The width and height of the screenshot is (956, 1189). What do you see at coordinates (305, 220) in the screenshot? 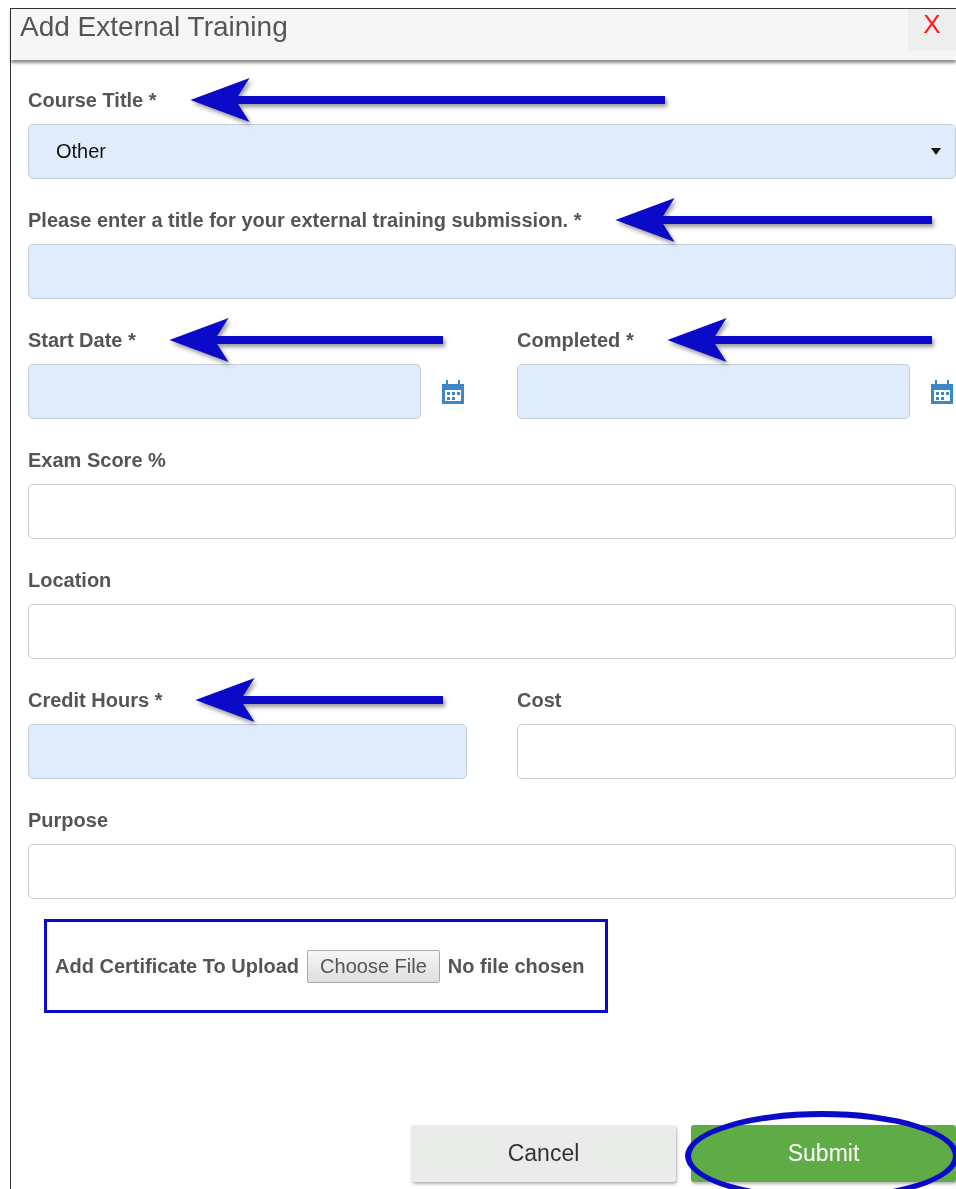
I see `field-label: Please enter a title for your external training submission. *` at bounding box center [305, 220].